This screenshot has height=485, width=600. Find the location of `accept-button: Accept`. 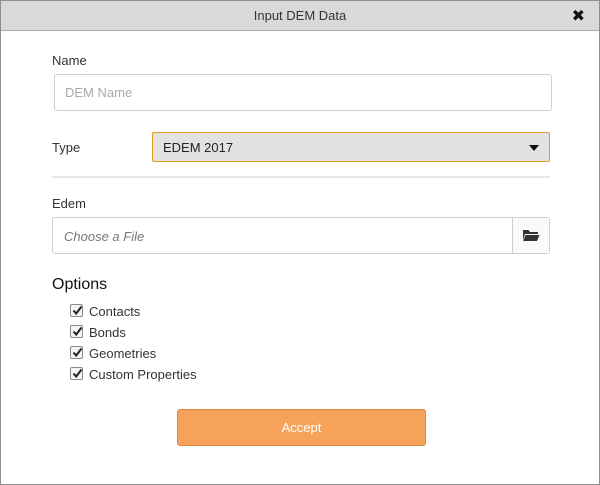

accept-button: Accept is located at coordinates (301, 427).